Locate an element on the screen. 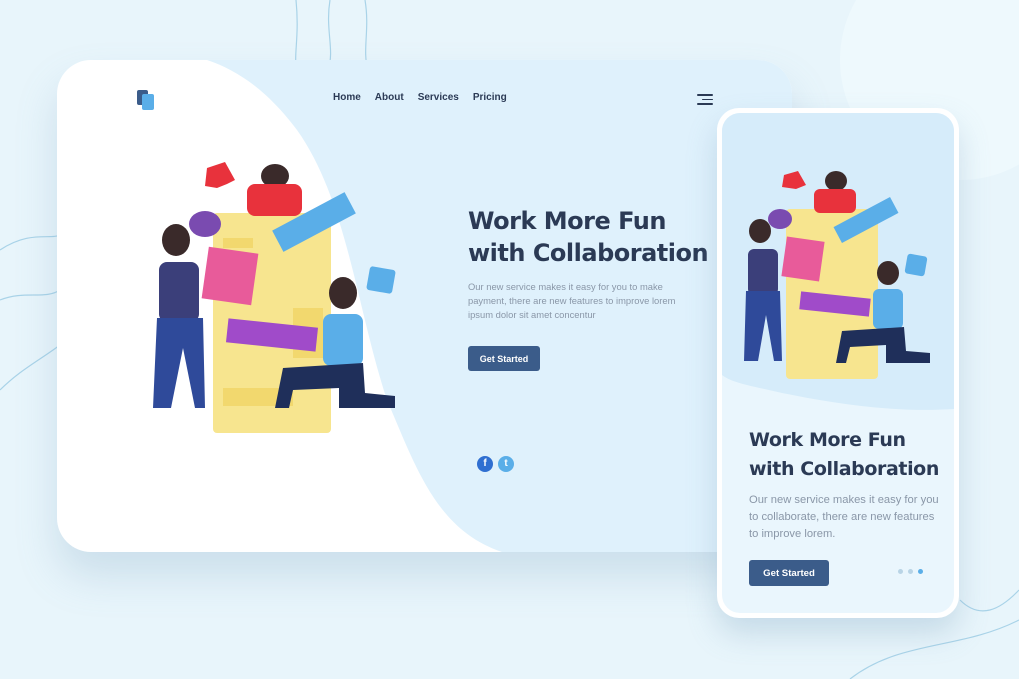 Image resolution: width=1019 pixels, height=679 pixels. nav-home: Home is located at coordinates (347, 97).